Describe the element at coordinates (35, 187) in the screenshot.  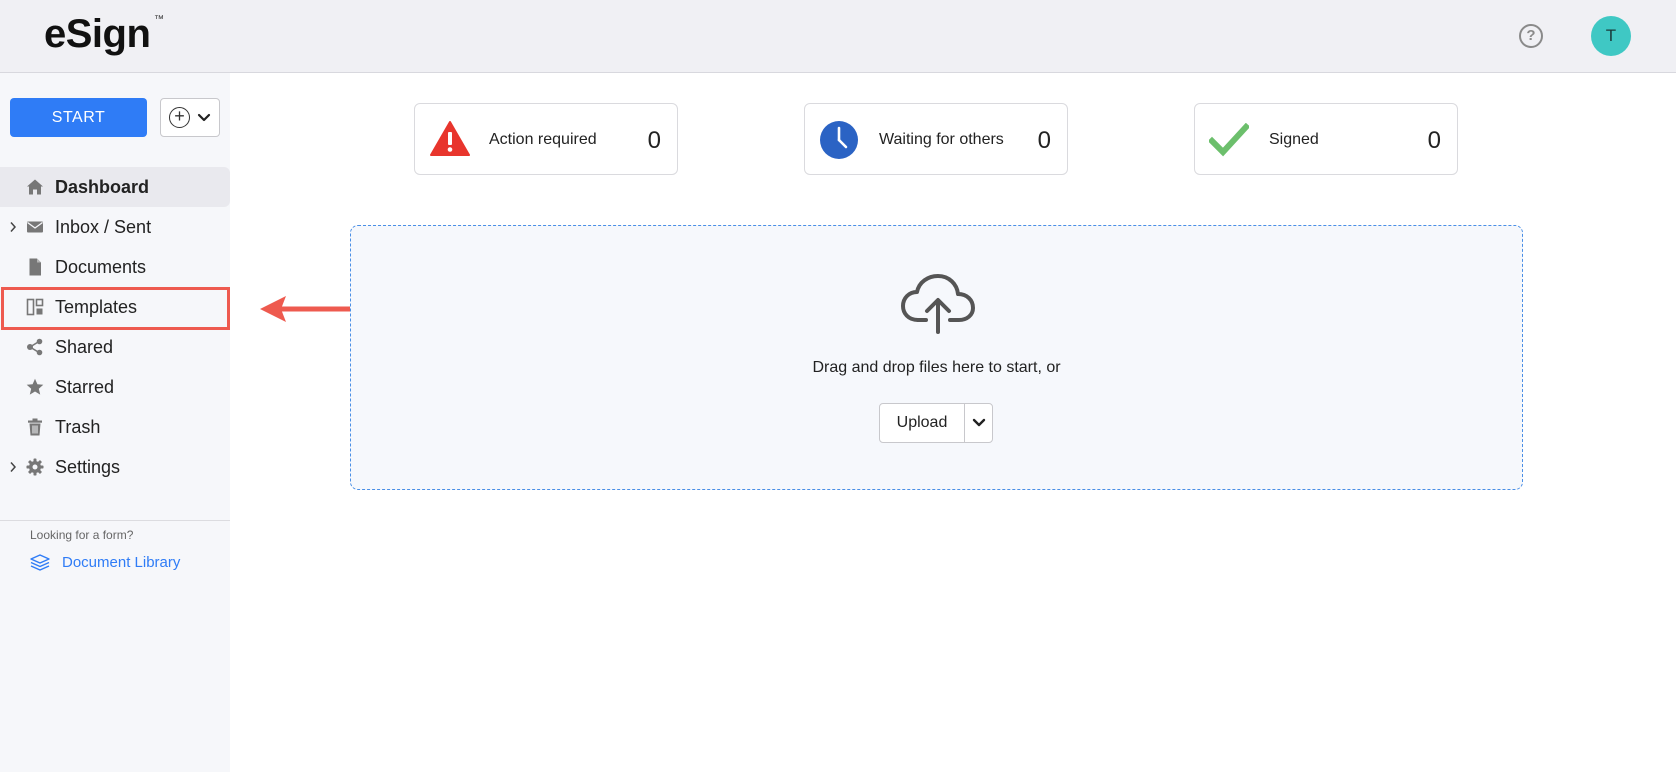
I see `home-icon` at that location.